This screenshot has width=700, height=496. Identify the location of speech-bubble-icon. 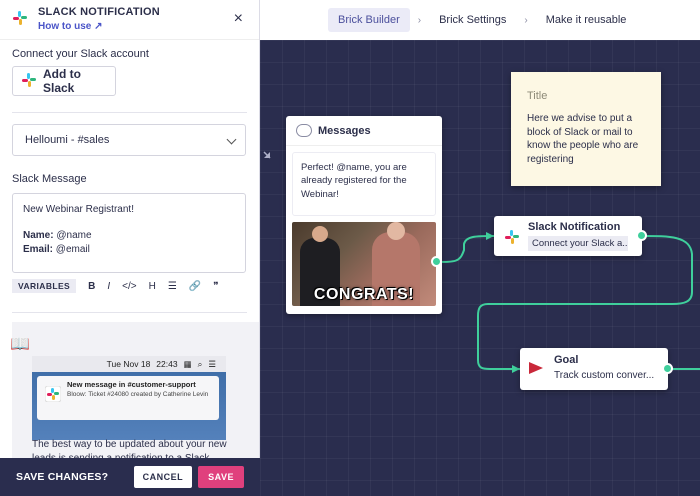
(304, 130).